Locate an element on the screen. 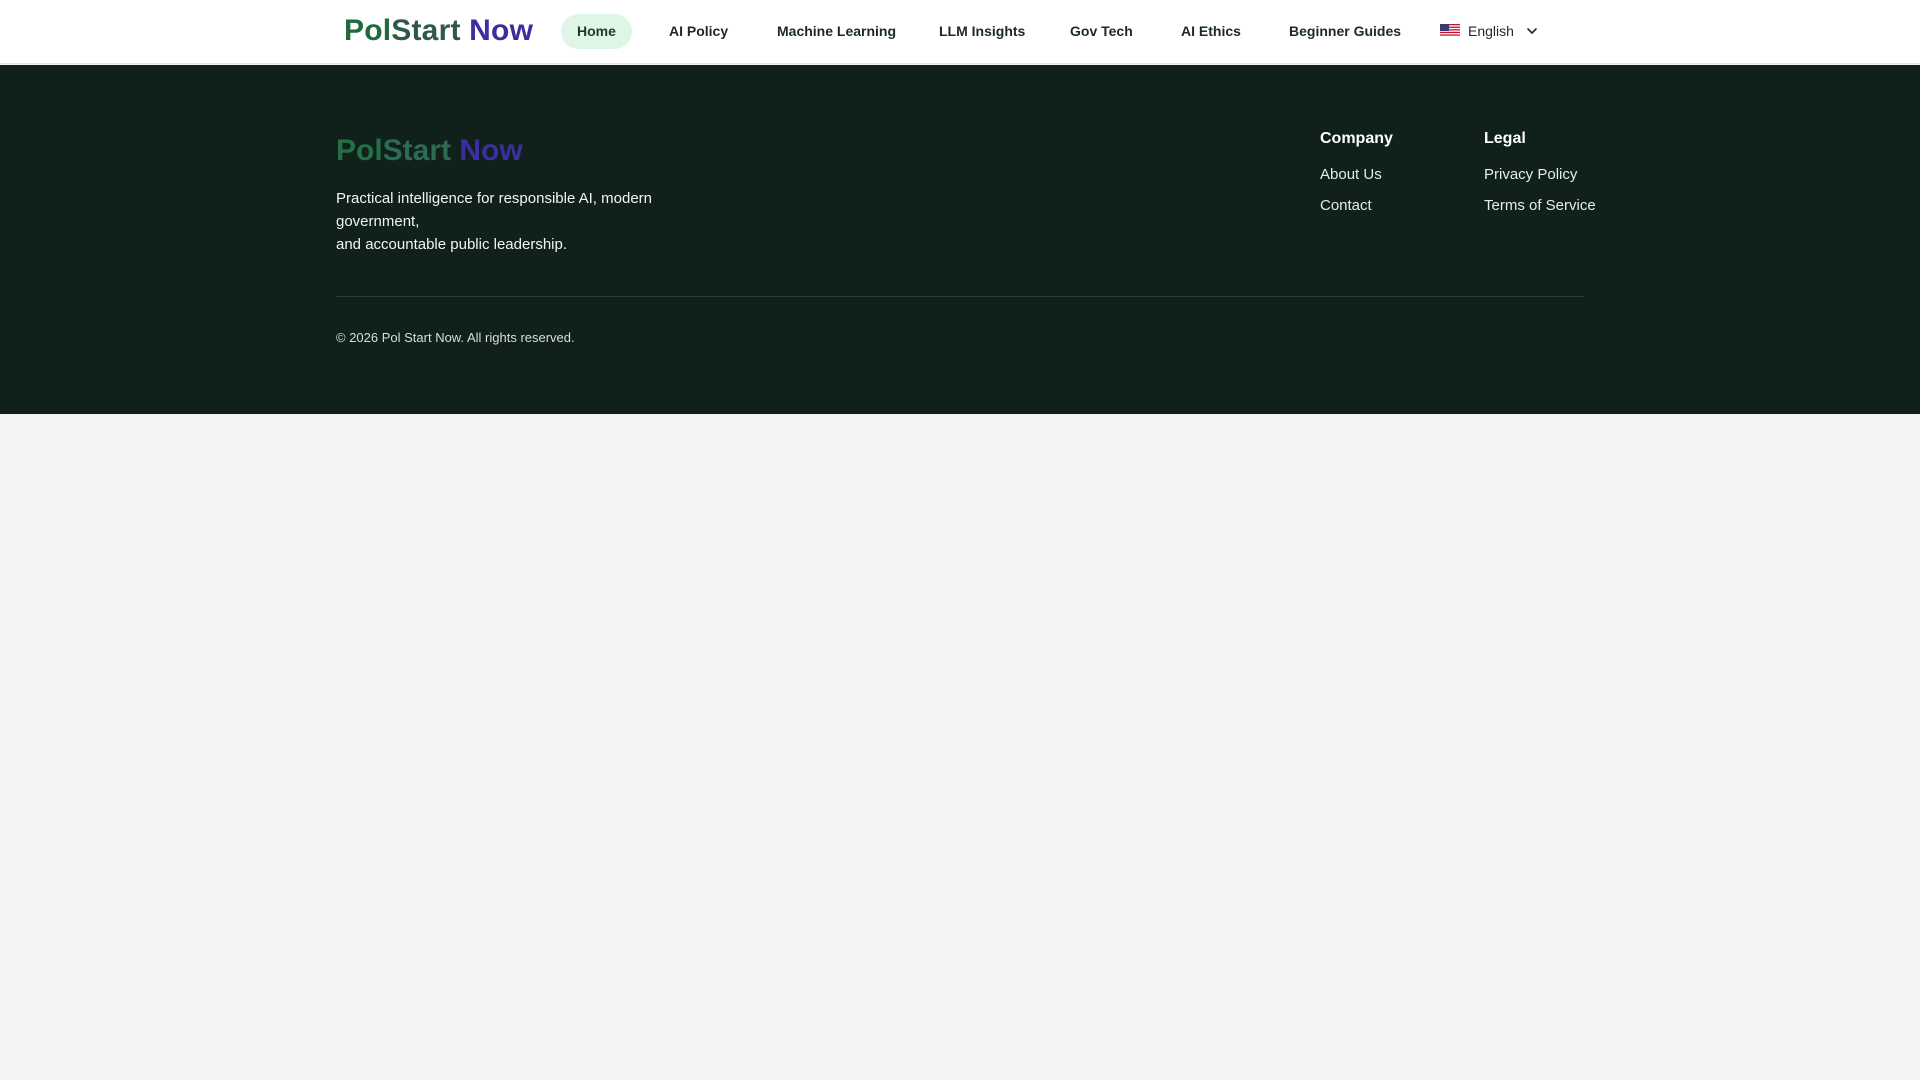 Image resolution: width=1920 pixels, height=1080 pixels. us-flag-icon is located at coordinates (1450, 30).